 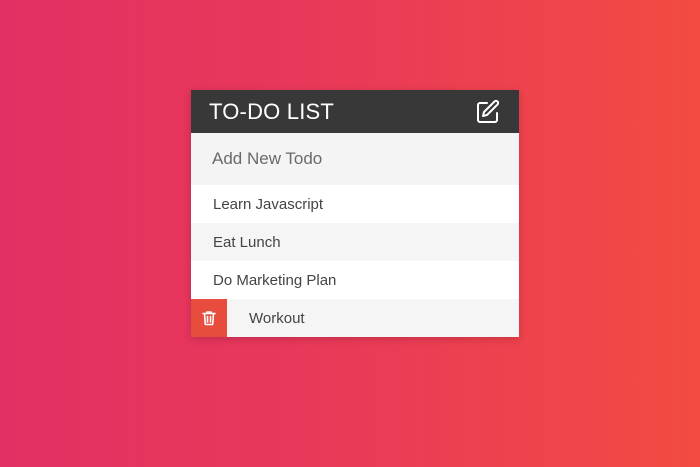 I want to click on list-item: Workout, so click(x=355, y=318).